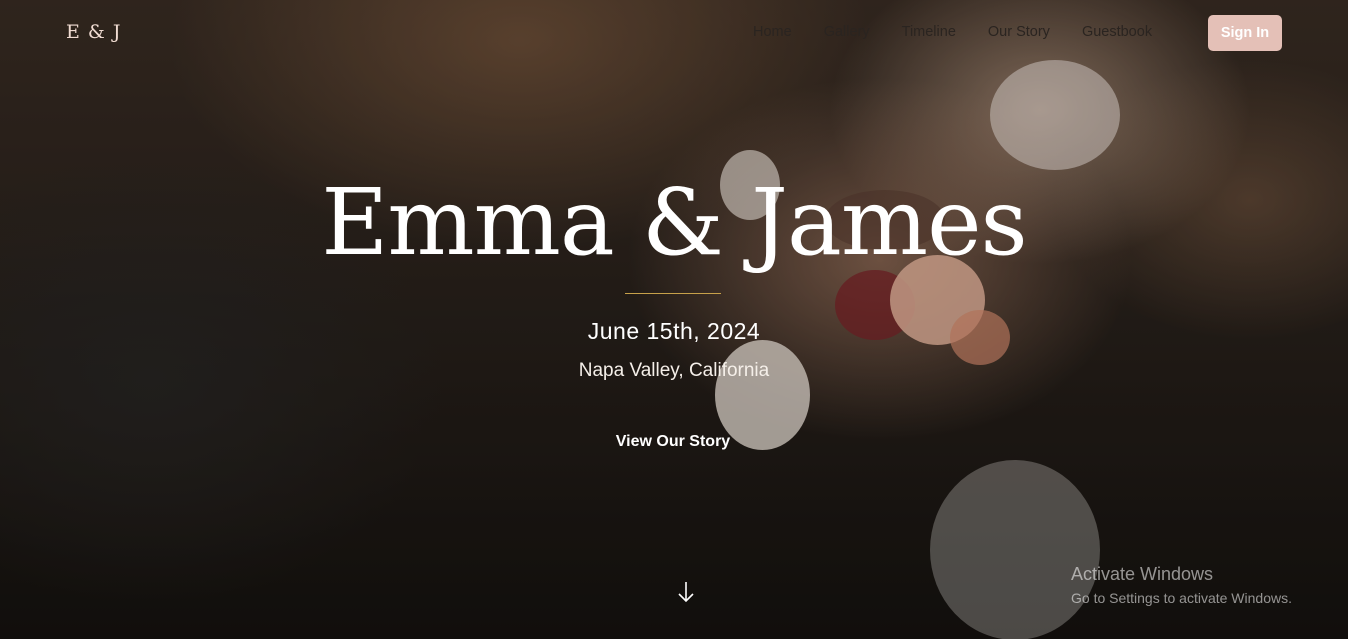  What do you see at coordinates (673, 442) in the screenshot?
I see `view-our-story-button: View Our Story` at bounding box center [673, 442].